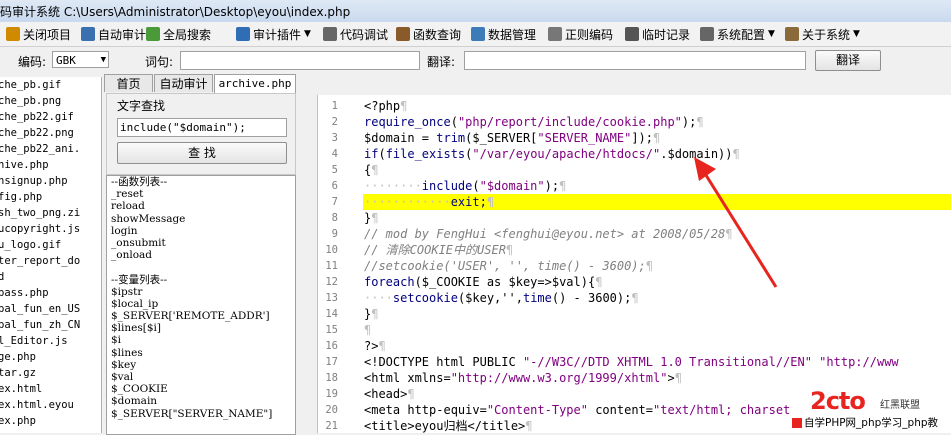  Describe the element at coordinates (705, 169) in the screenshot. I see `arrow-head` at that location.